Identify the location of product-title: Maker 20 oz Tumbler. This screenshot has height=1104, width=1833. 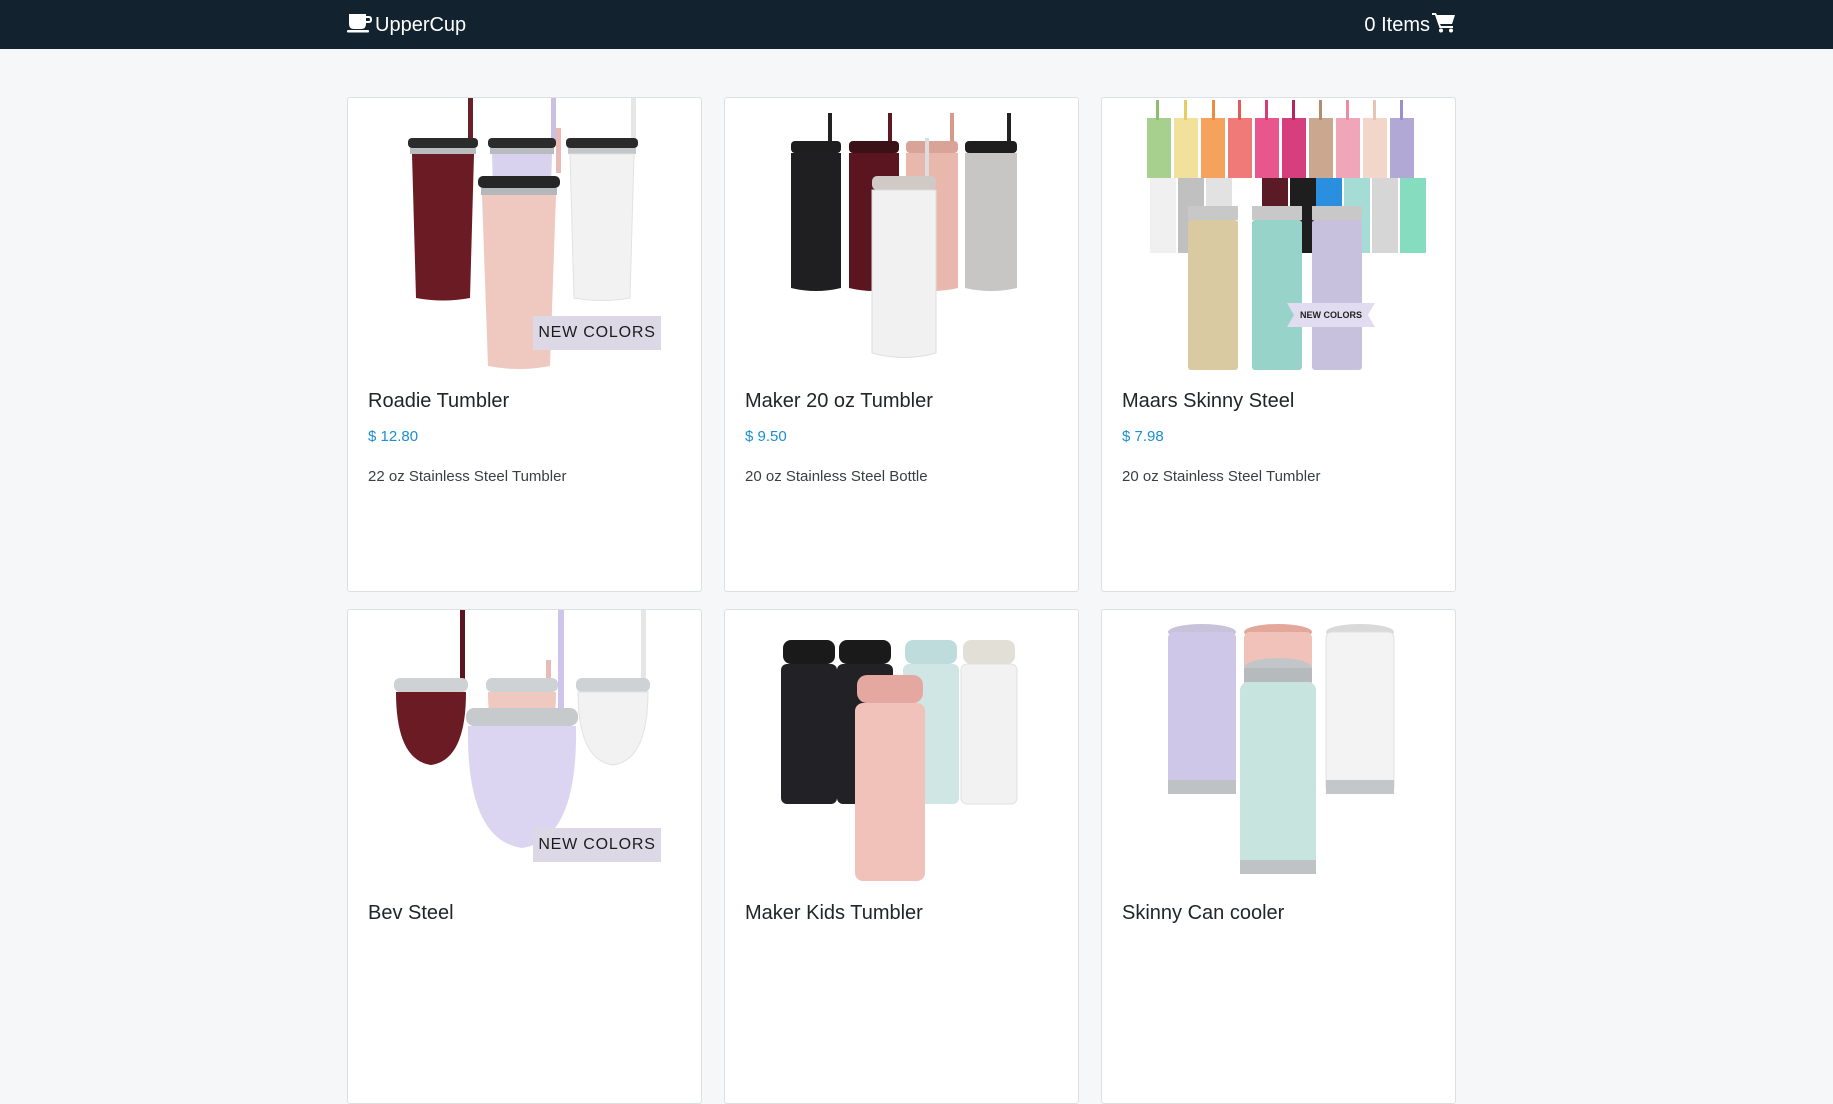
(839, 401).